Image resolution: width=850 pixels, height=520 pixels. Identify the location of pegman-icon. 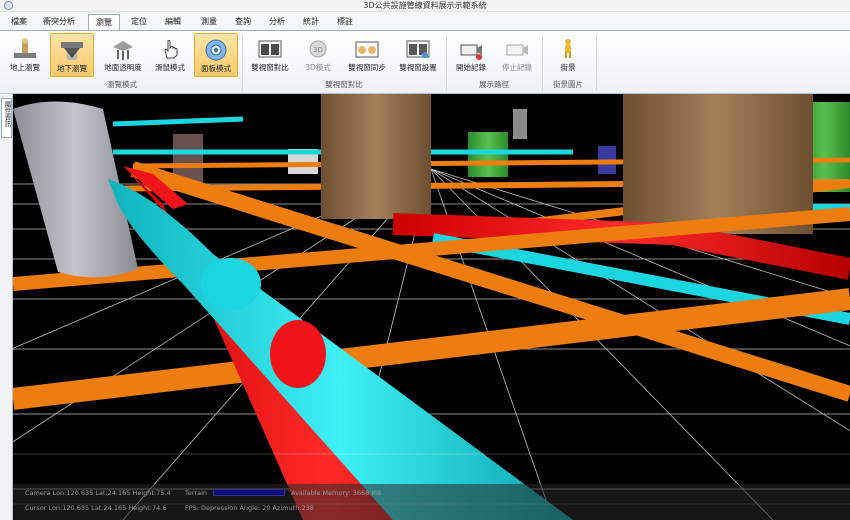
(568, 49).